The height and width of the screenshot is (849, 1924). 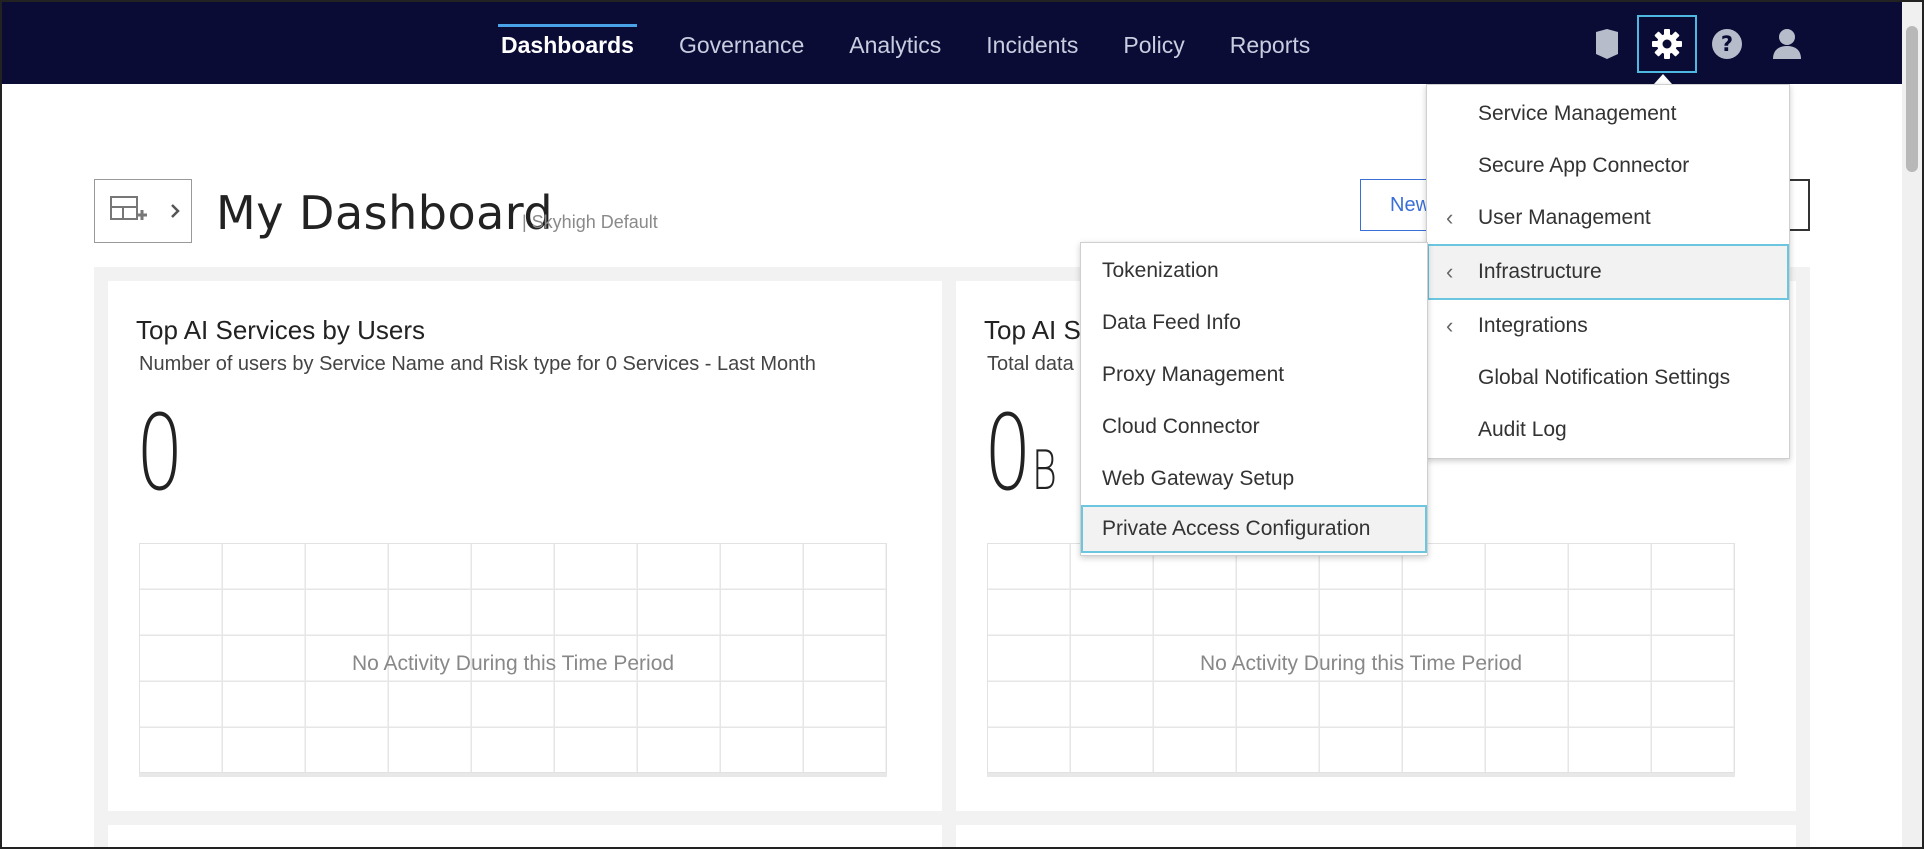 I want to click on settings-button, so click(x=1667, y=44).